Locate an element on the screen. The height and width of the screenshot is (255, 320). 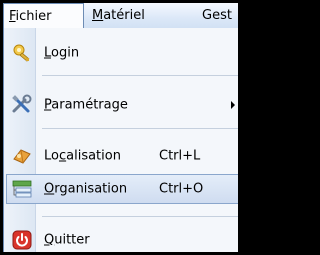
submenu-arrow-icon is located at coordinates (233, 105).